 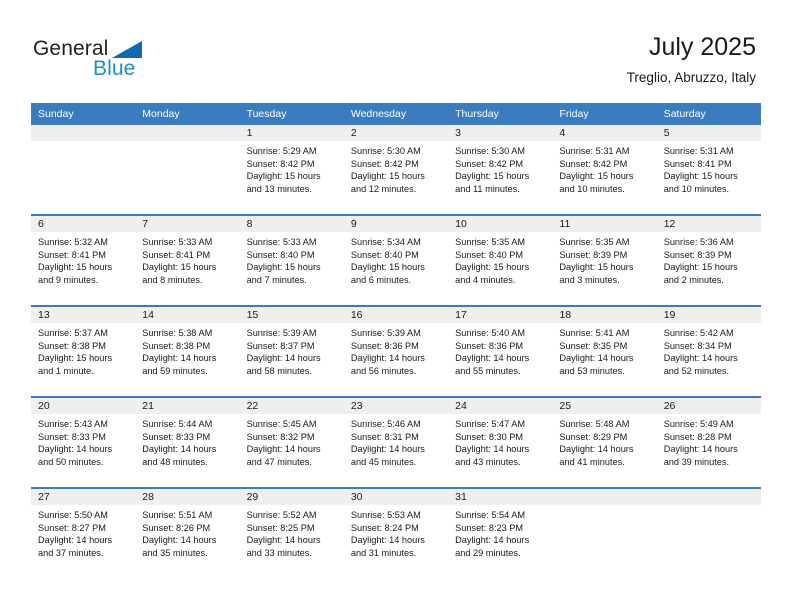 I want to click on daylight-text: Daylight: 14 hours and 58 minutes., so click(x=283, y=364).